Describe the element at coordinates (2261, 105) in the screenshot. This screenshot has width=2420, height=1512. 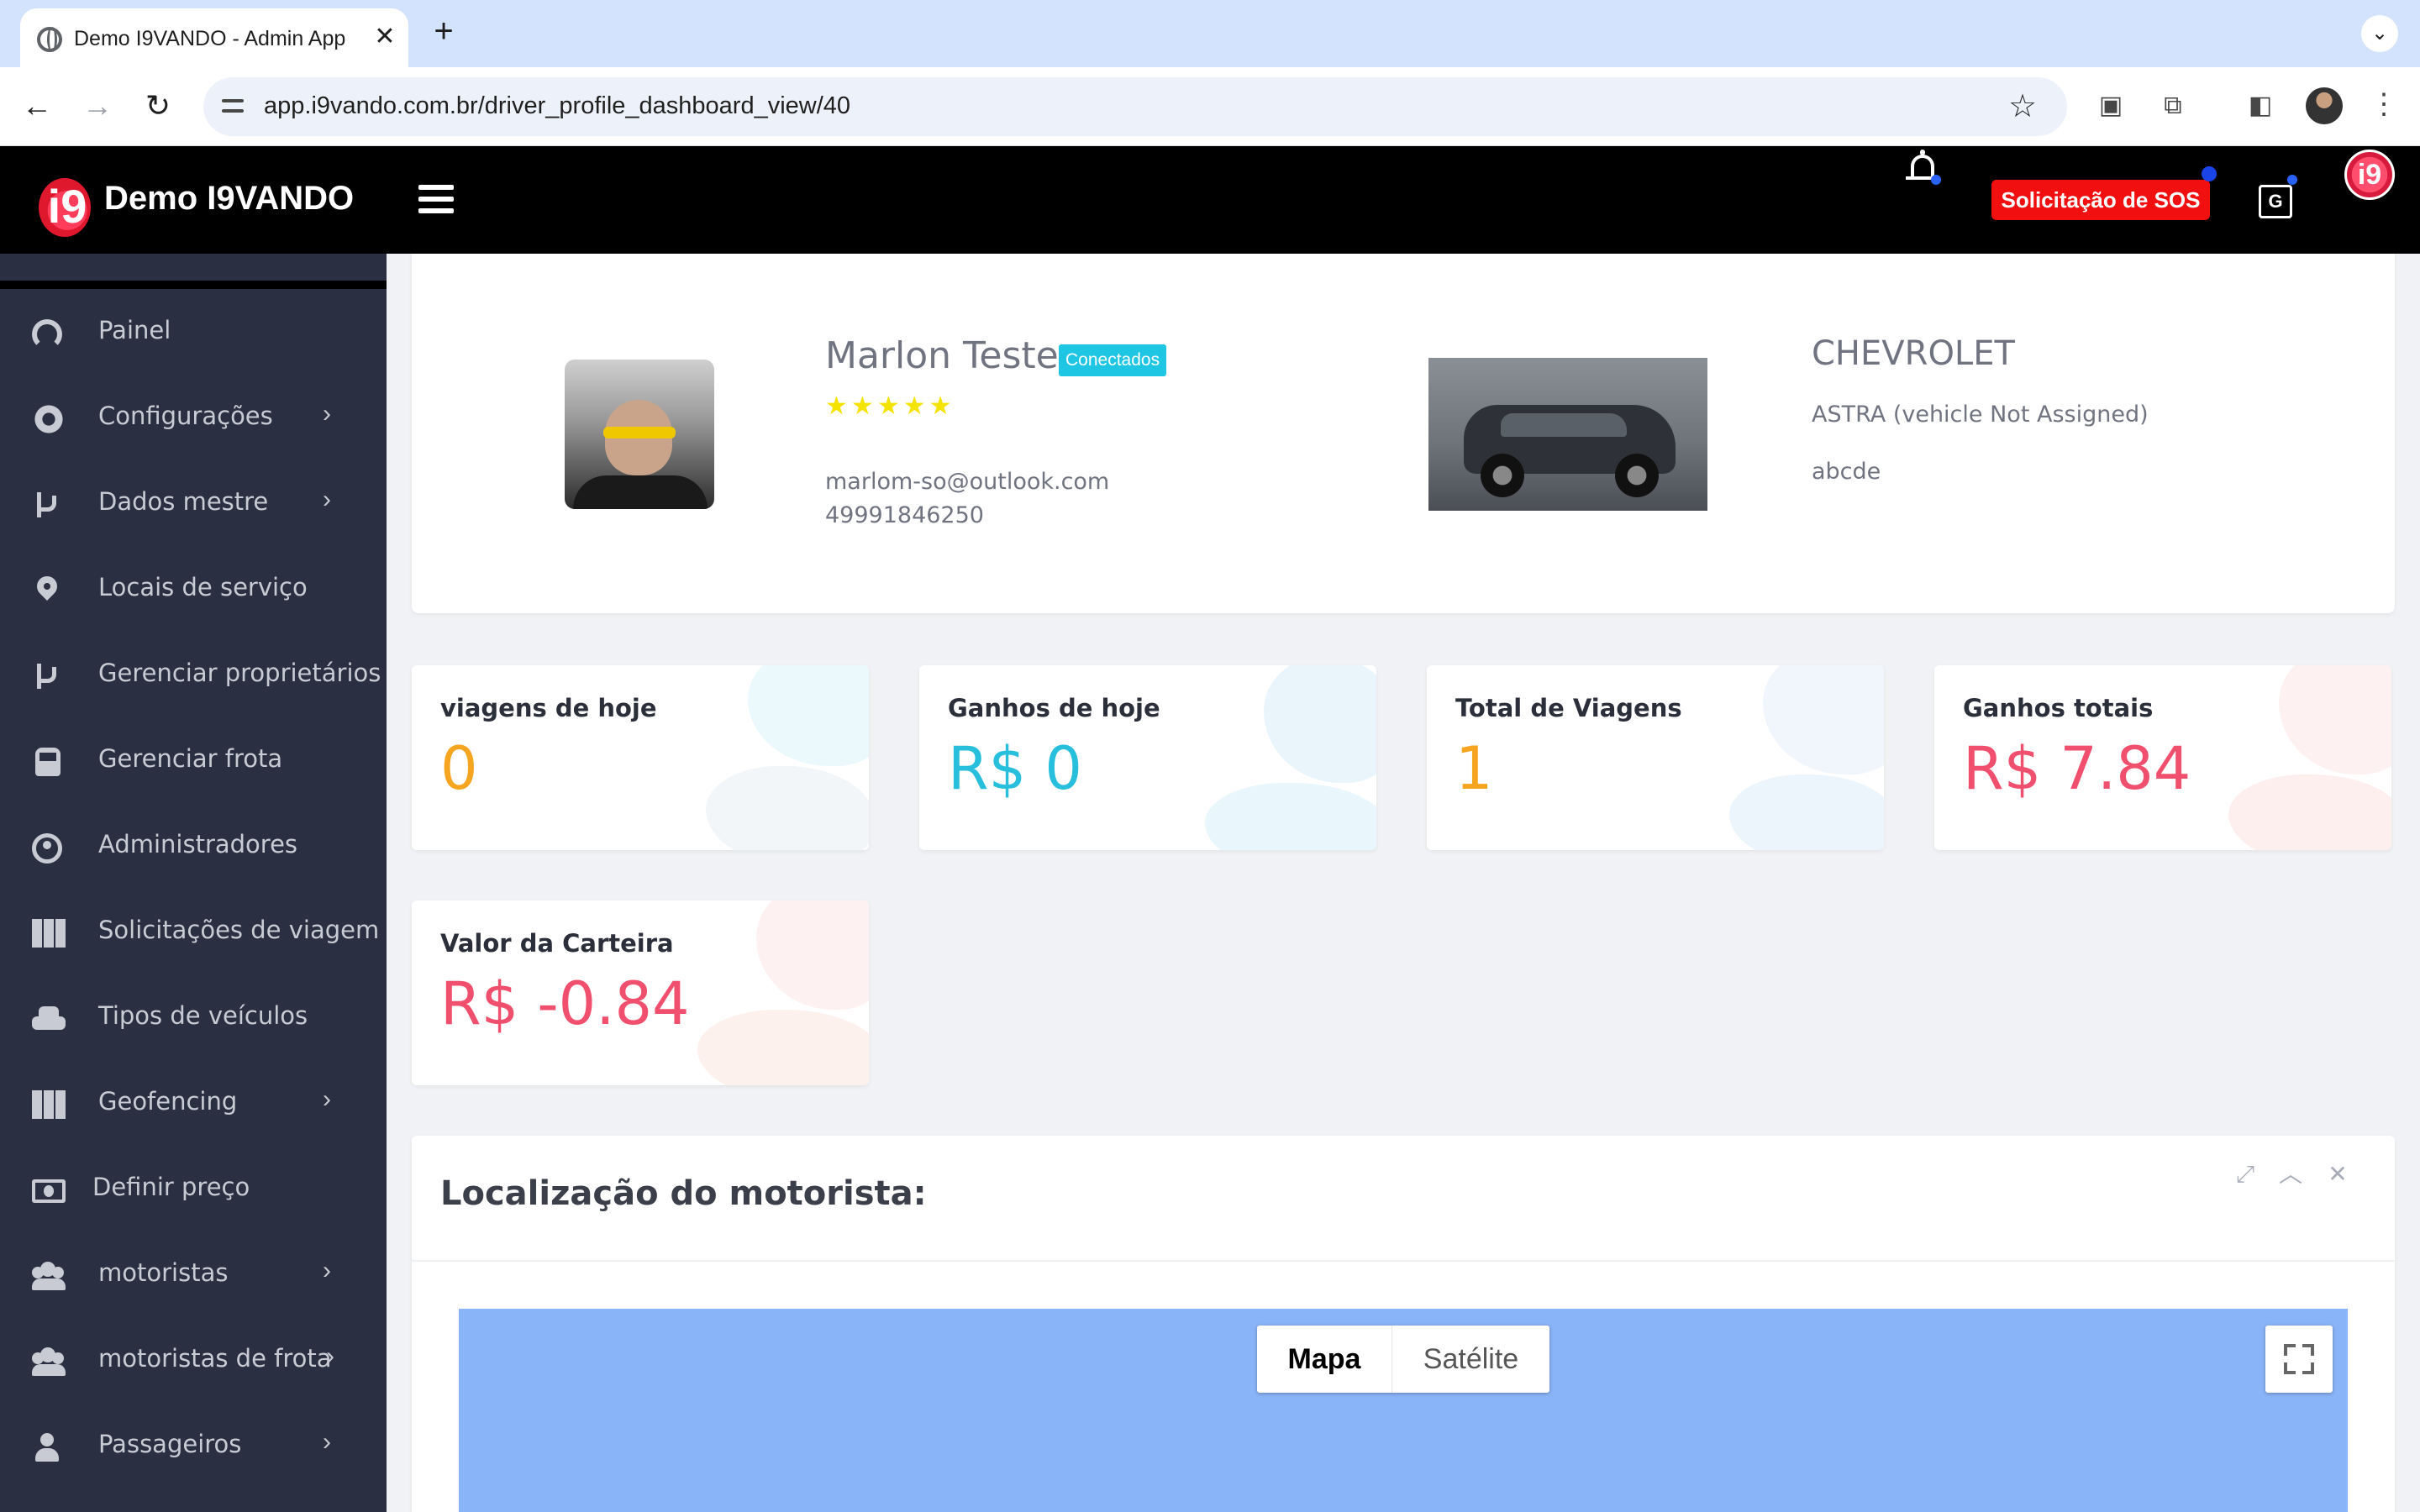
I see `side-panel-icon: ◧` at that location.